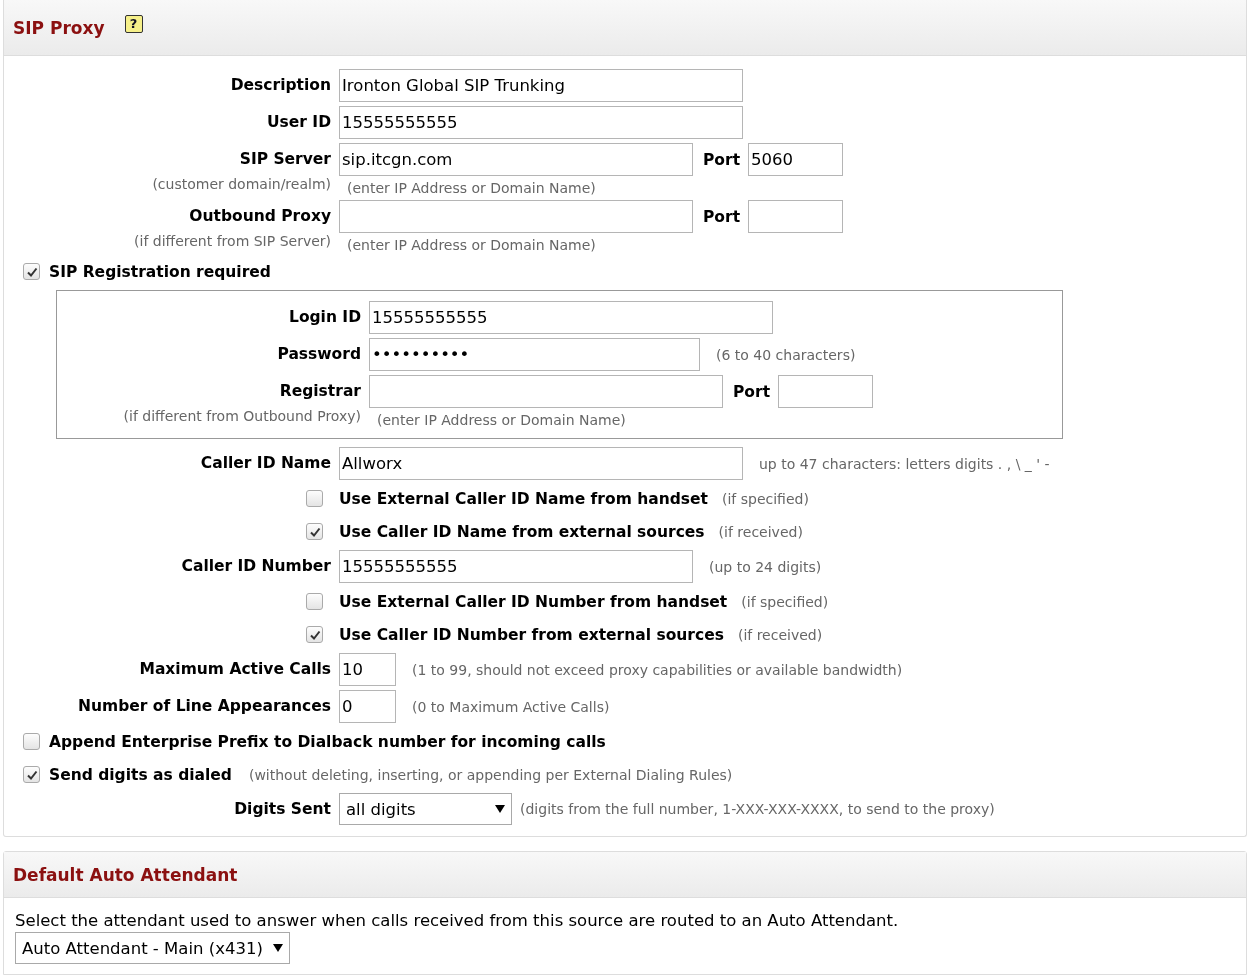 Image resolution: width=1249 pixels, height=976 pixels. Describe the element at coordinates (657, 669) in the screenshot. I see `field-note: (1 to 99, should not exceed proxy capabilities or available bandwidth)` at that location.